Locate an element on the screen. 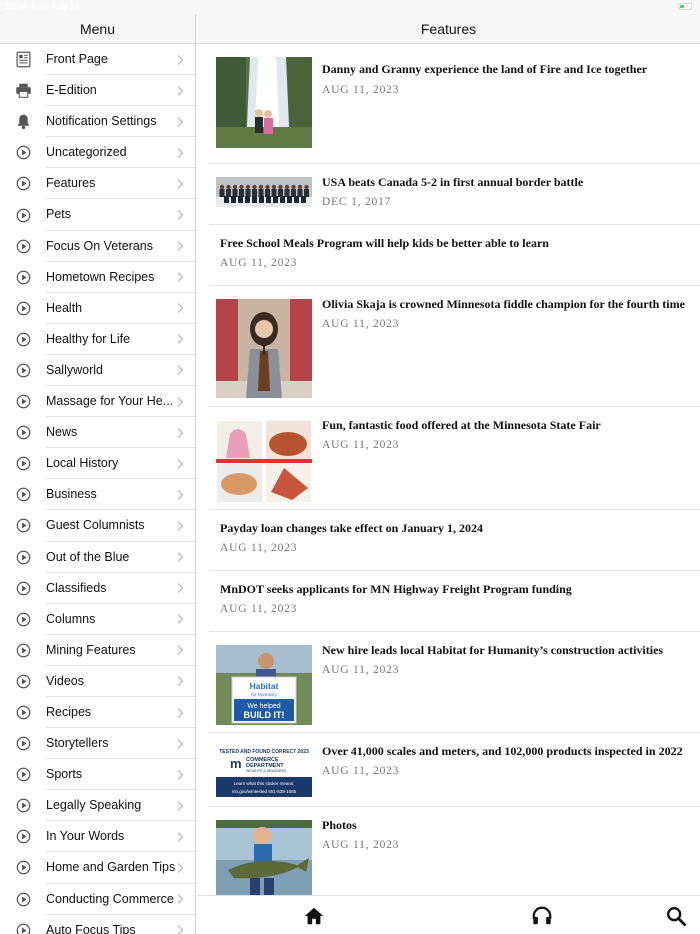 Image resolution: width=700 pixels, height=934 pixels. sidebar-item-label: Healthy for Life is located at coordinates (120, 339).